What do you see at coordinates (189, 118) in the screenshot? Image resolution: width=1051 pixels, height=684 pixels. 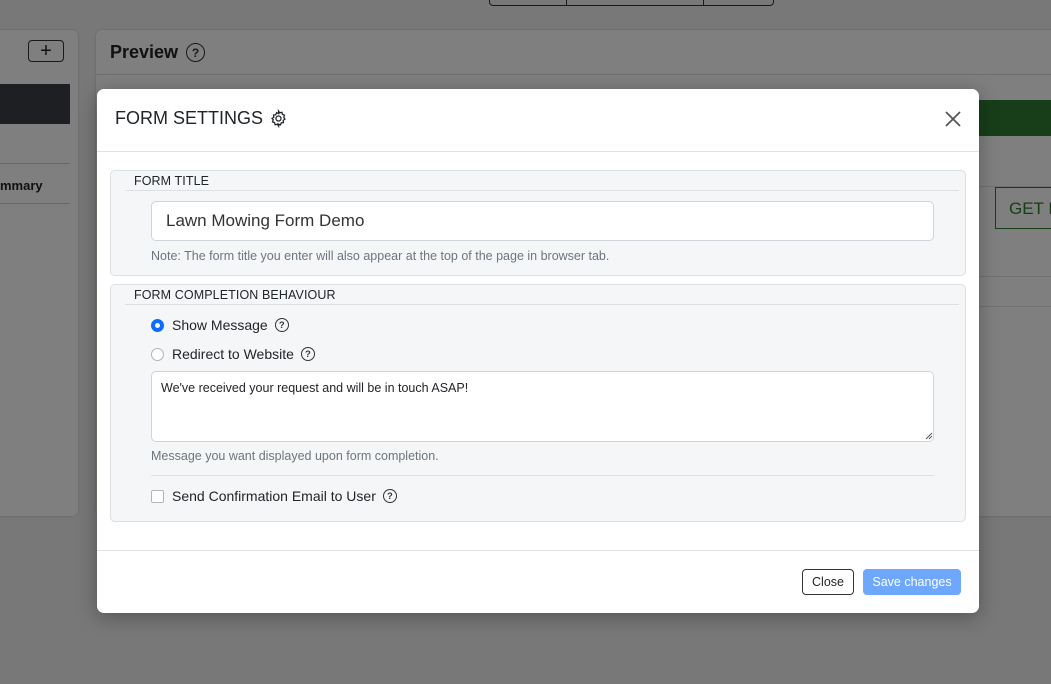 I see `modal-title: FORM SETTINGS` at bounding box center [189, 118].